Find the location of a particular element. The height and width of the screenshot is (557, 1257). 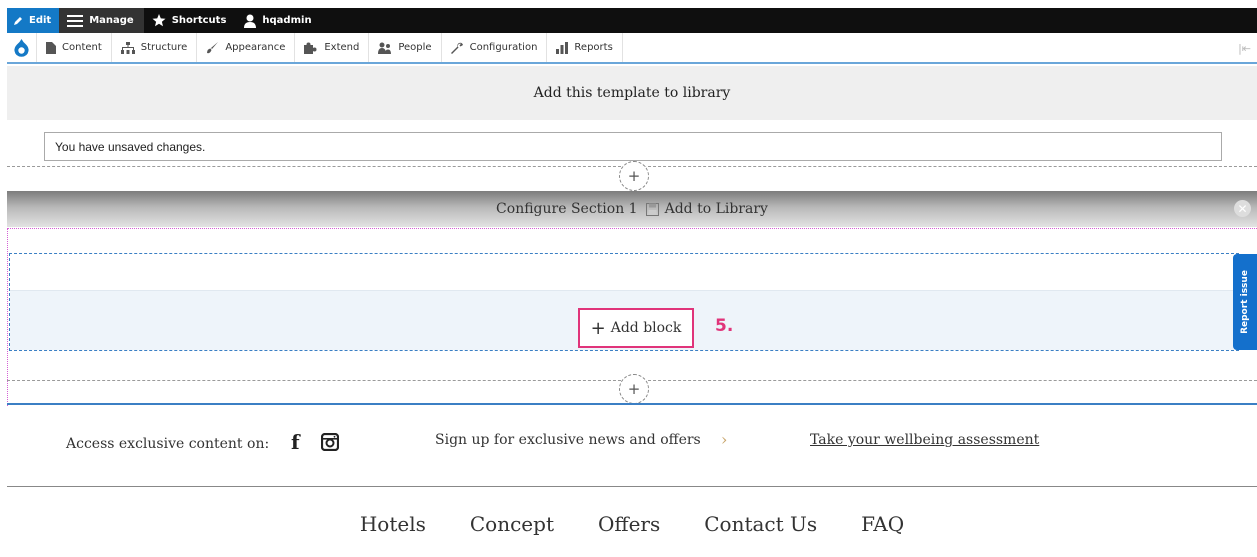

add-section-button-bottom: + is located at coordinates (634, 389).